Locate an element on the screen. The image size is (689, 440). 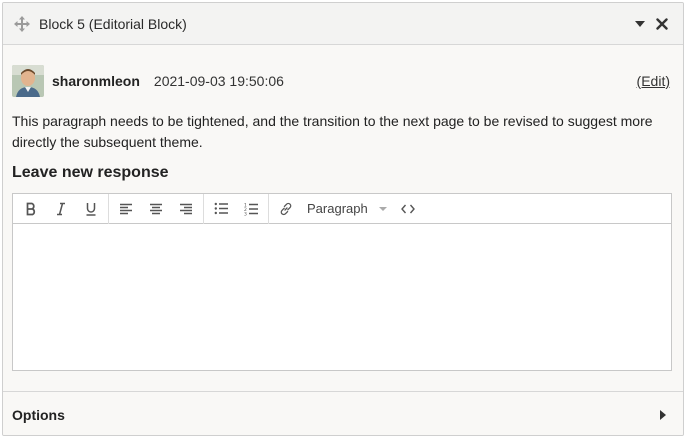
italic-button is located at coordinates (61, 209).